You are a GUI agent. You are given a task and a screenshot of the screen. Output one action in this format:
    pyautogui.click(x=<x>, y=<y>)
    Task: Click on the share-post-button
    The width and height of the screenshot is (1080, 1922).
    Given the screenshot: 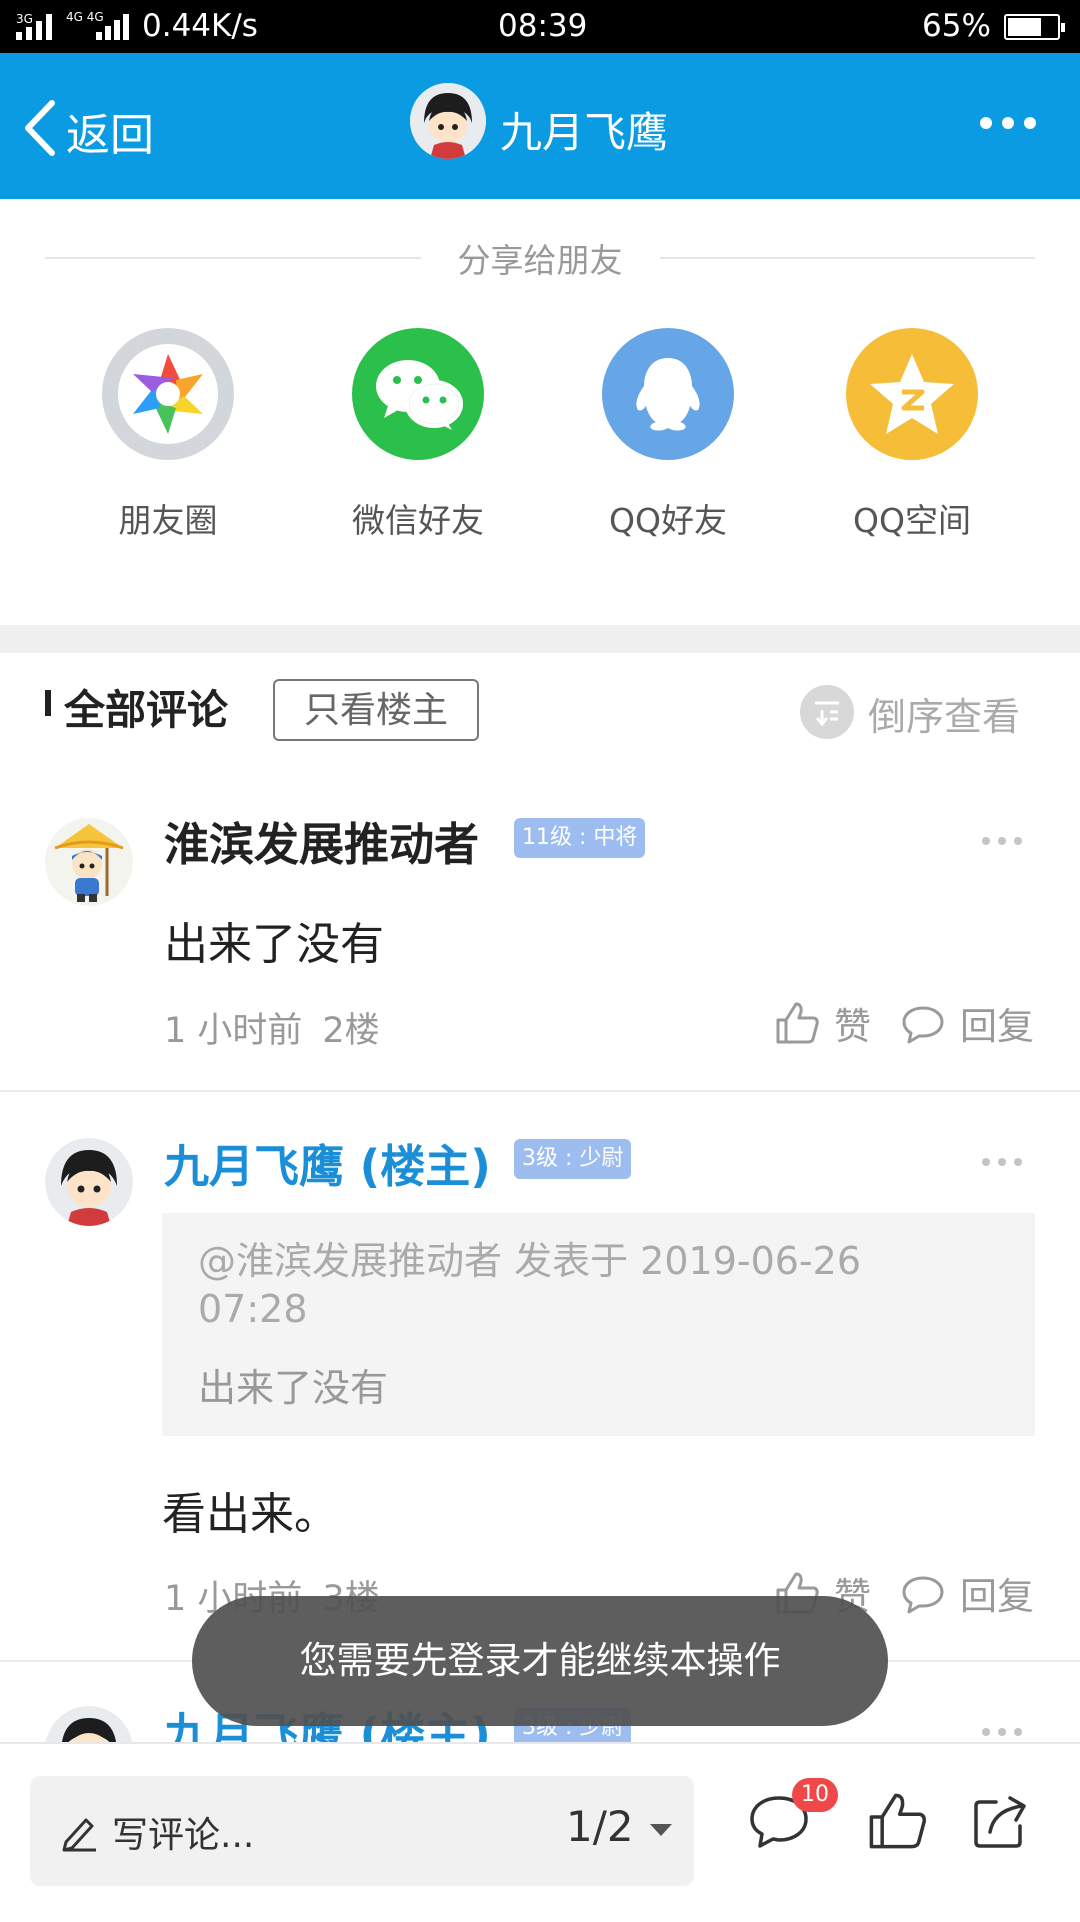 What is the action you would take?
    pyautogui.click(x=1002, y=1822)
    